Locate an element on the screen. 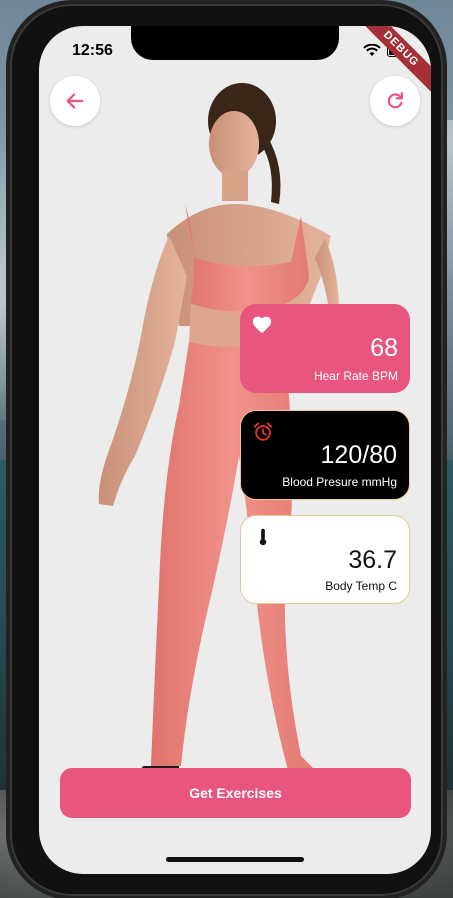 The image size is (453, 898). heart-rate-label: Hear Rate BPM is located at coordinates (355, 376).